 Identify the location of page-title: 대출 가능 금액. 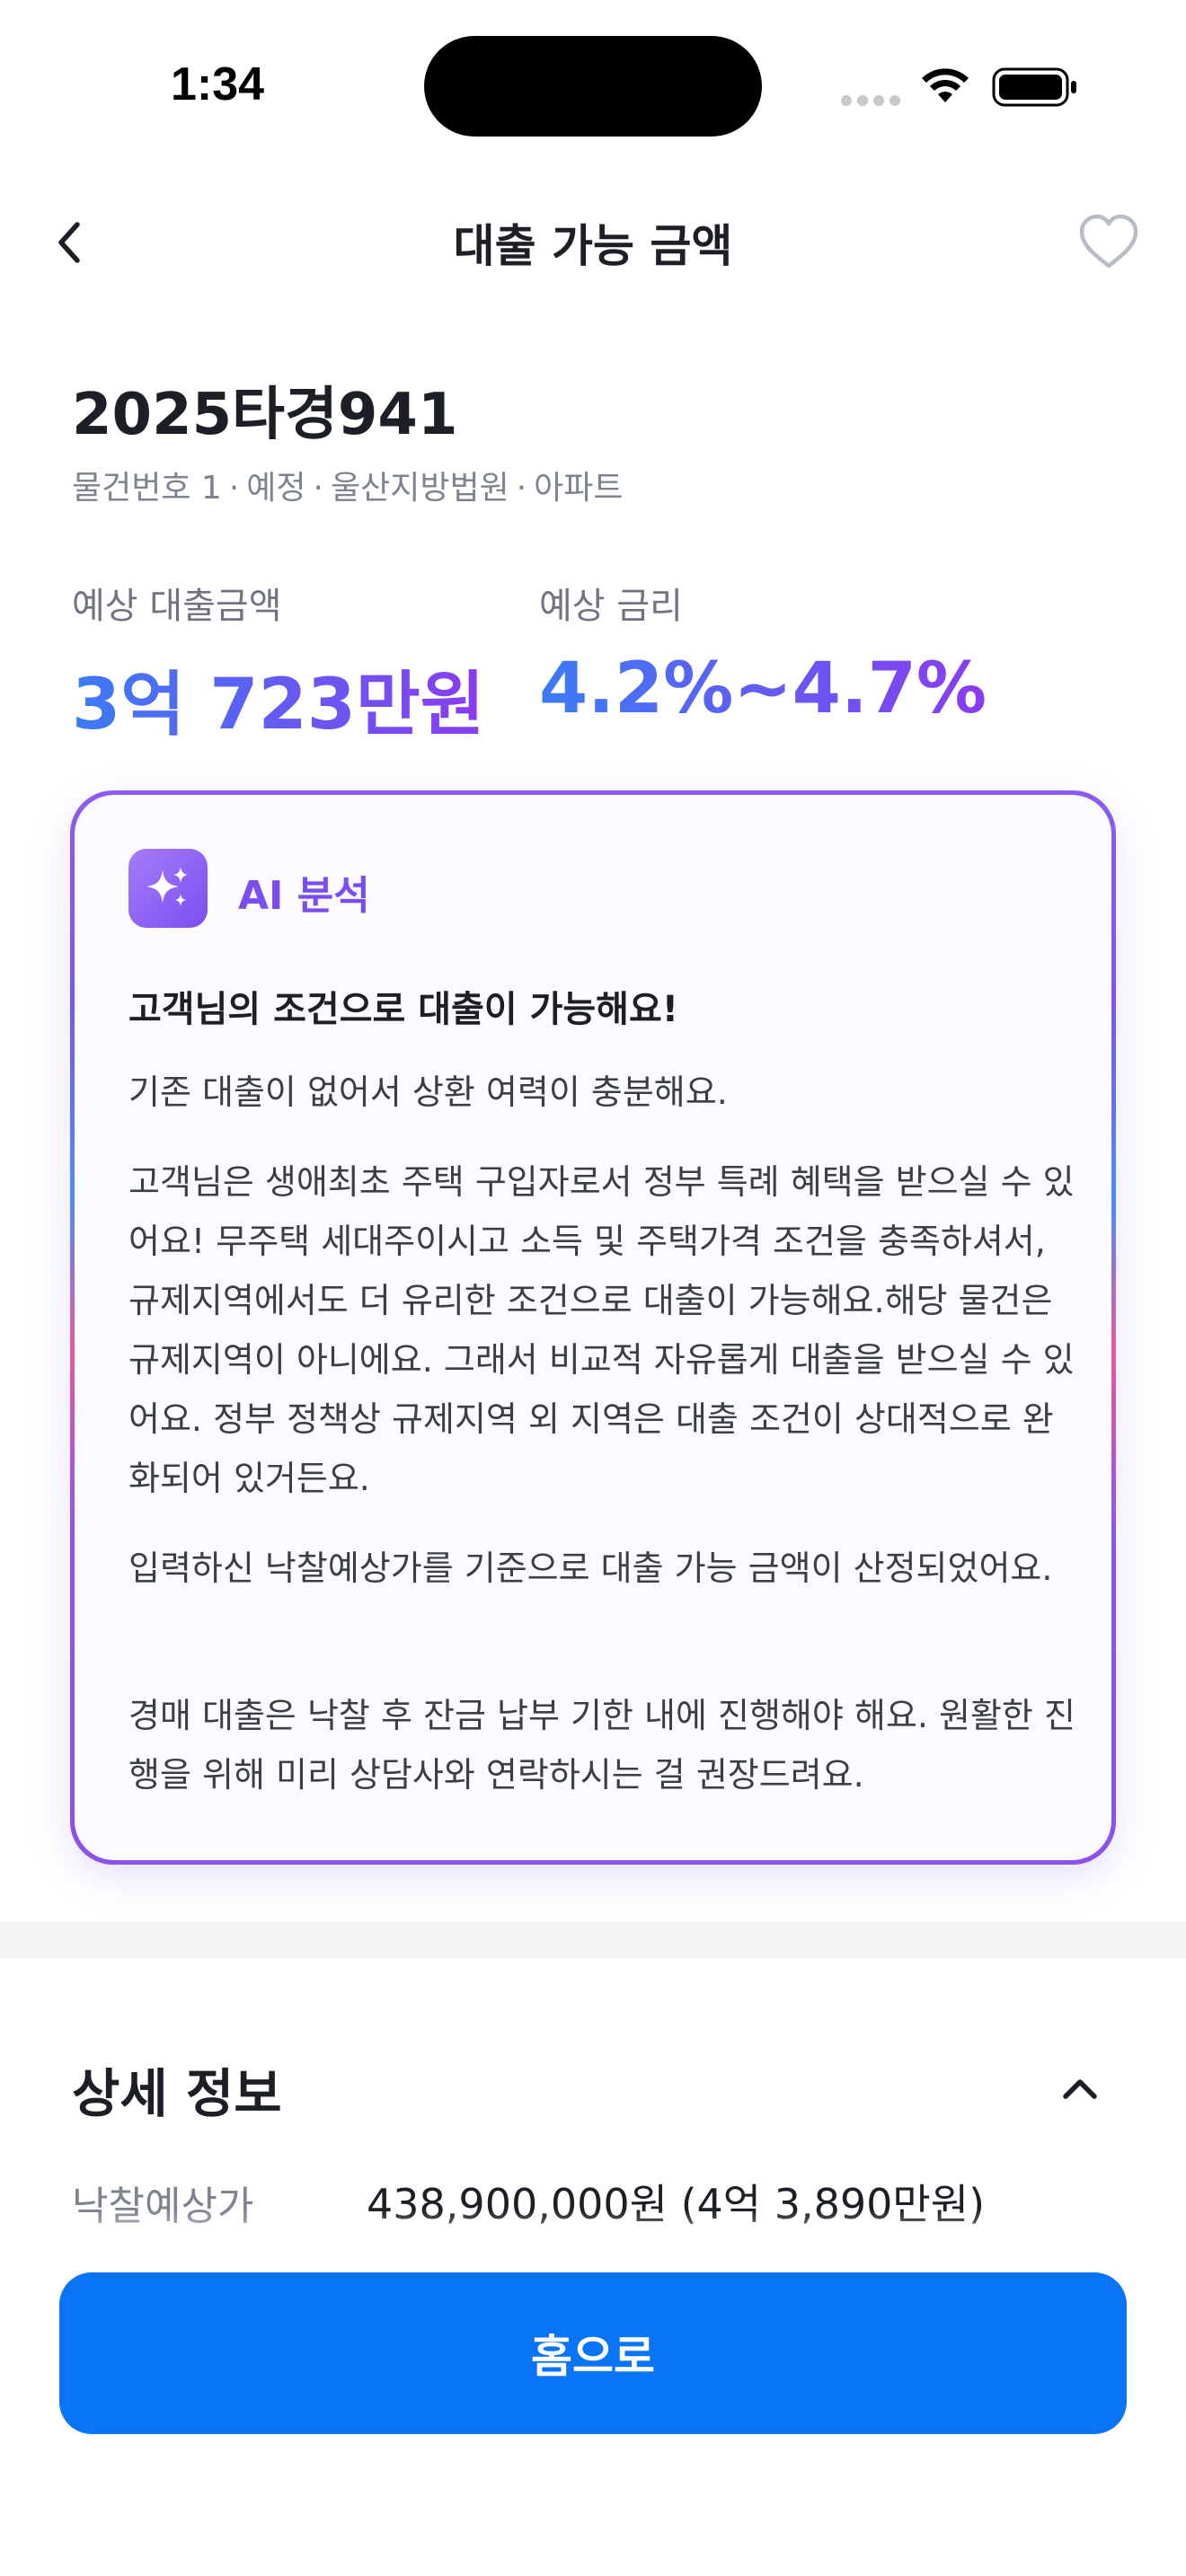
(593, 246).